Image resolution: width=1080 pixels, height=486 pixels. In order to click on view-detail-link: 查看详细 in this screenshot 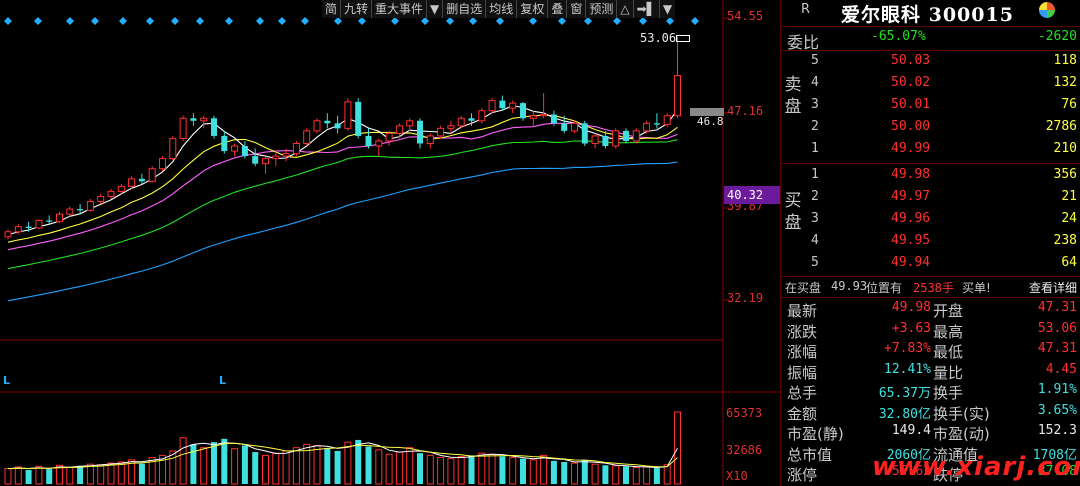, I will do `click(1053, 287)`.